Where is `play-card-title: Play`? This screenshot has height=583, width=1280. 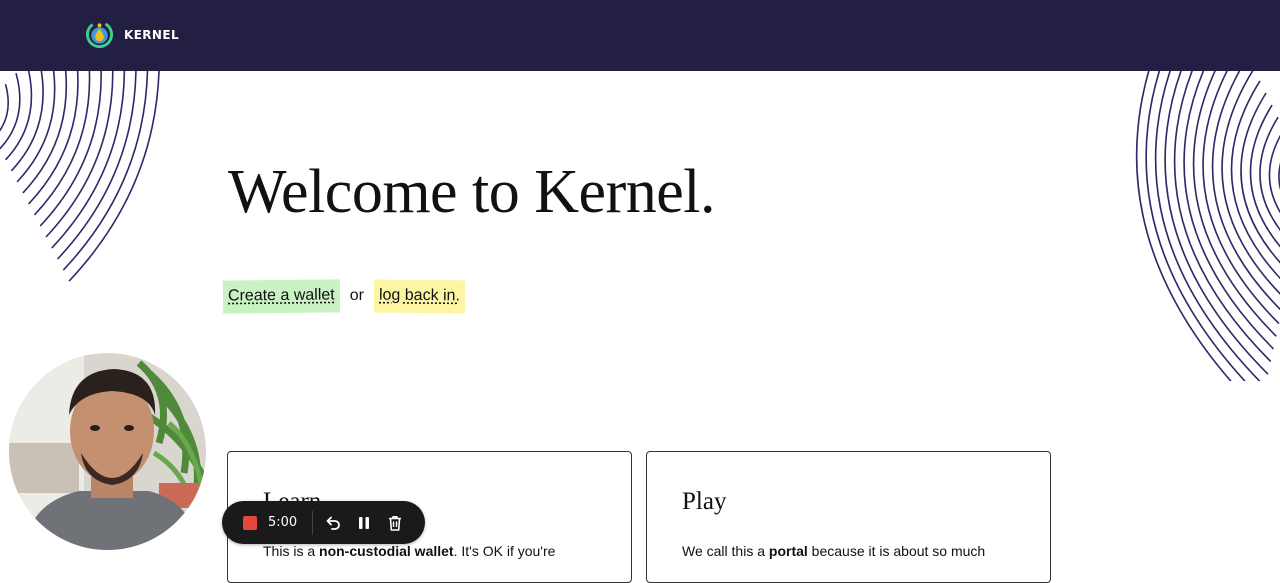 play-card-title: Play is located at coordinates (704, 501).